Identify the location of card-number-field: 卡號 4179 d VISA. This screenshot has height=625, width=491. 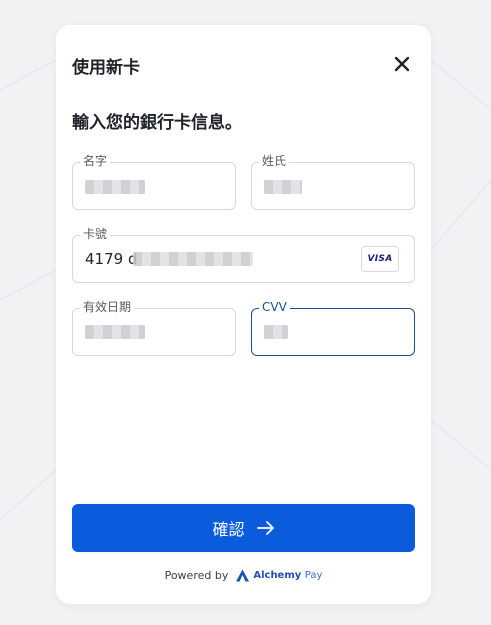
(243, 254).